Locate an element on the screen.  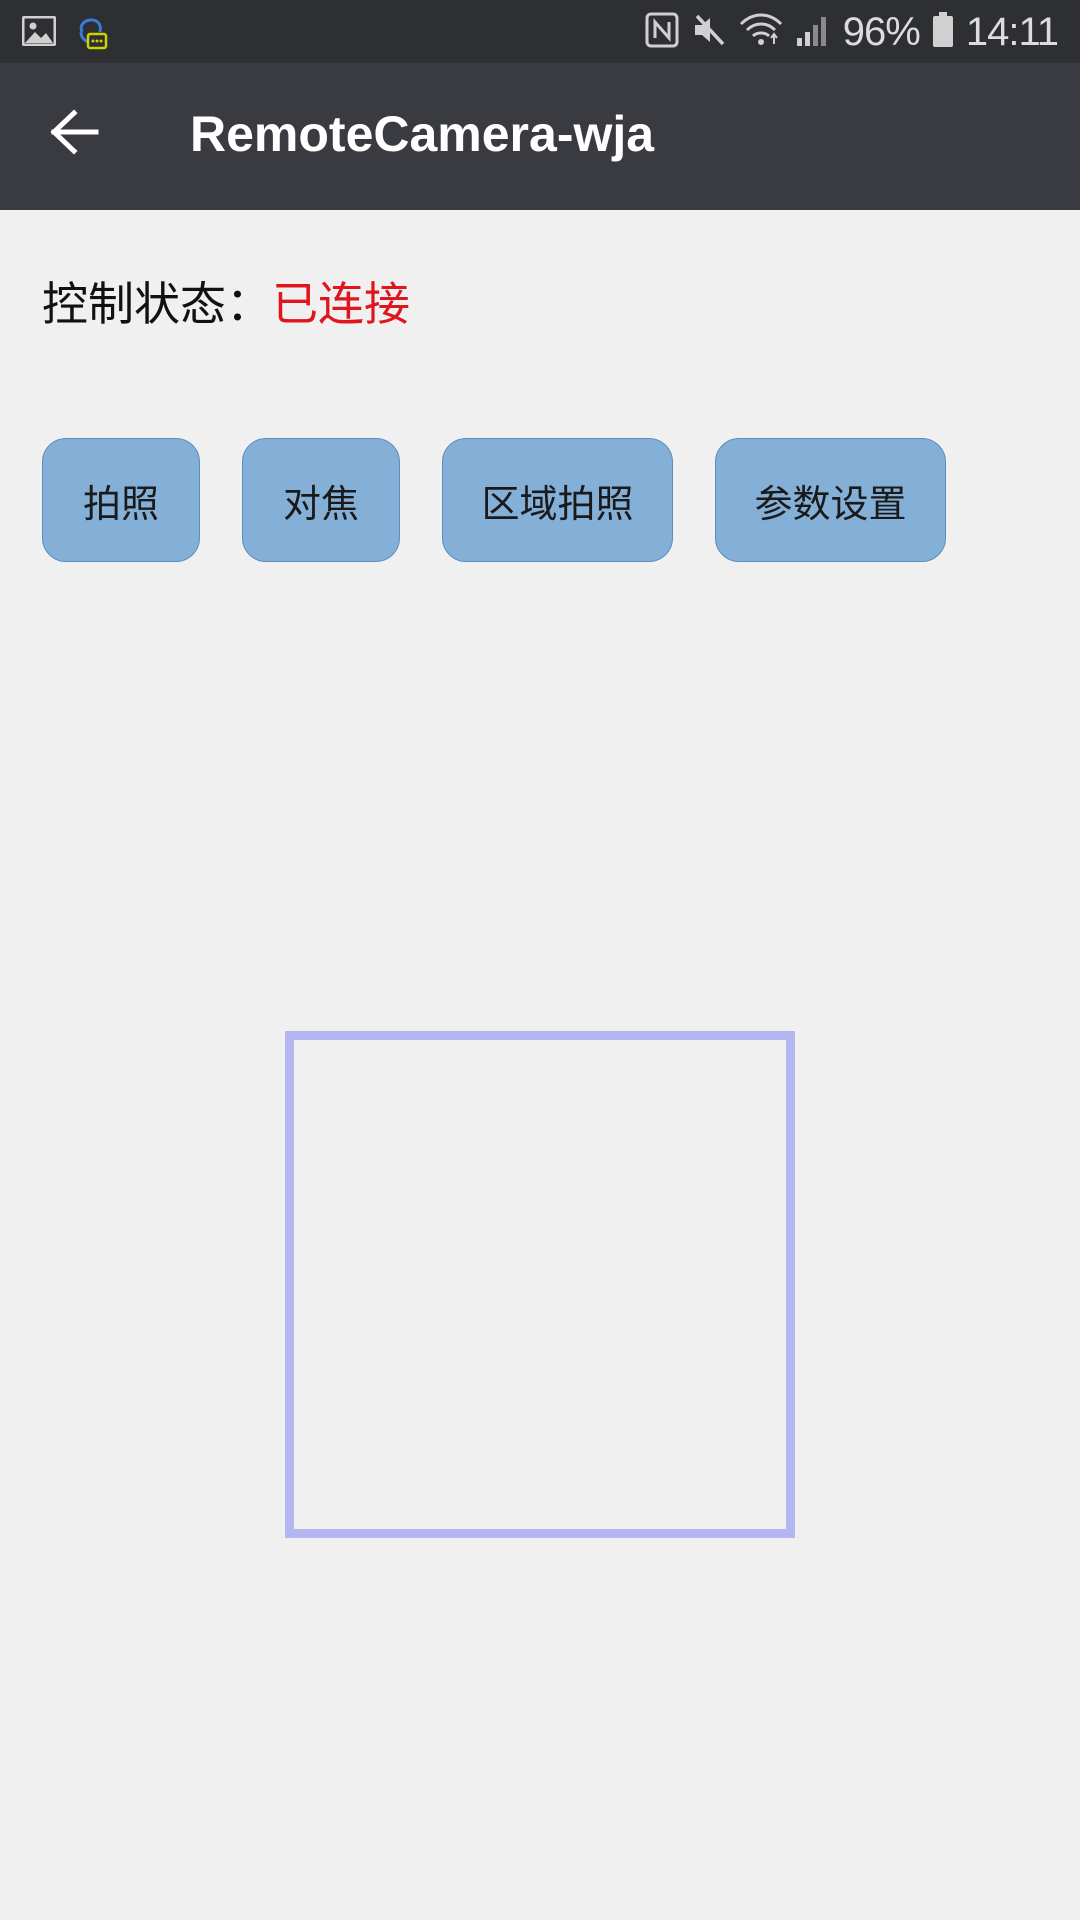
chat-bot-icon is located at coordinates (91, 33).